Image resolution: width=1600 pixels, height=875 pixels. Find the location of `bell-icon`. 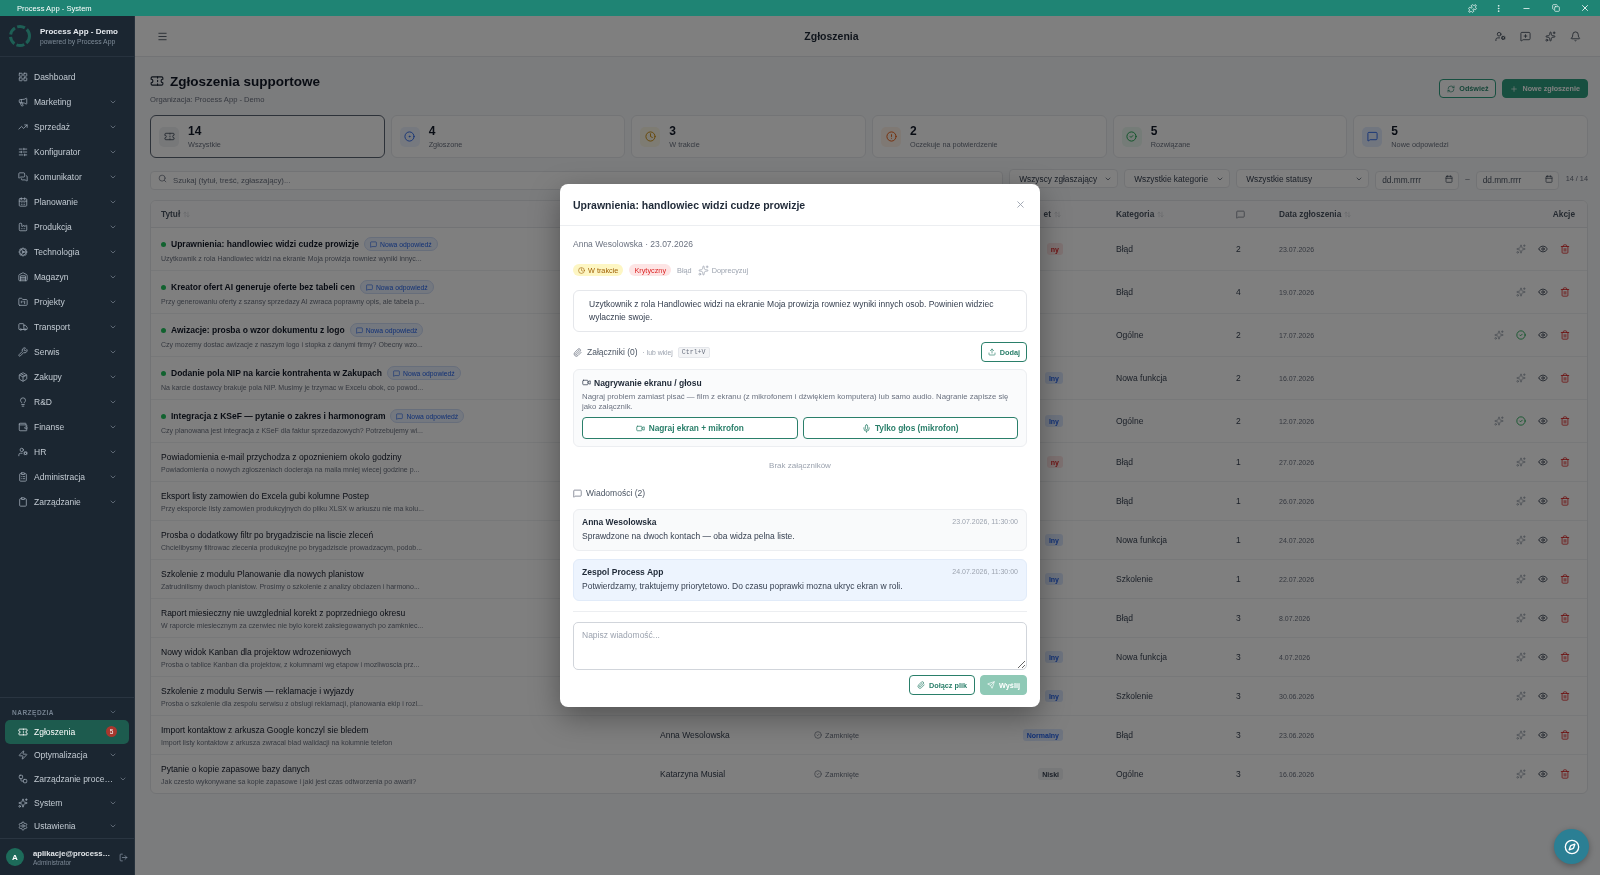

bell-icon is located at coordinates (1575, 36).